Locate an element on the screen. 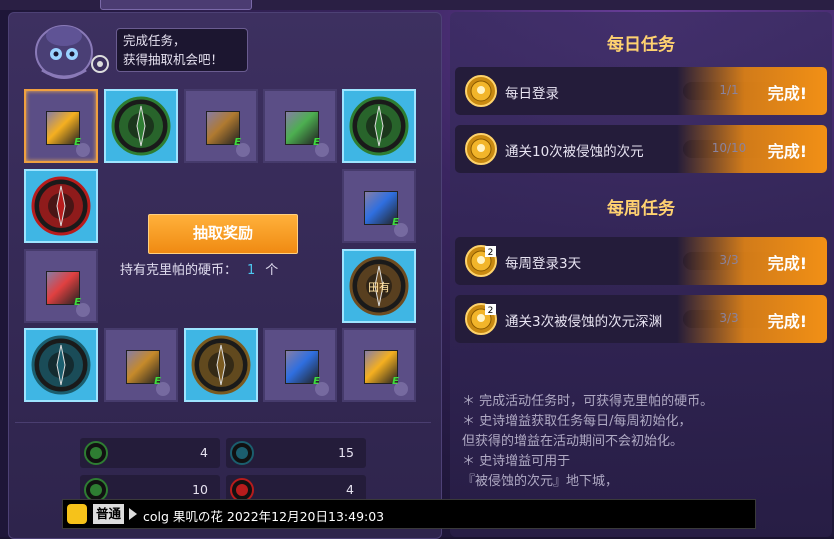  task-name: 通关10次被侵蚀的次元 is located at coordinates (574, 152).